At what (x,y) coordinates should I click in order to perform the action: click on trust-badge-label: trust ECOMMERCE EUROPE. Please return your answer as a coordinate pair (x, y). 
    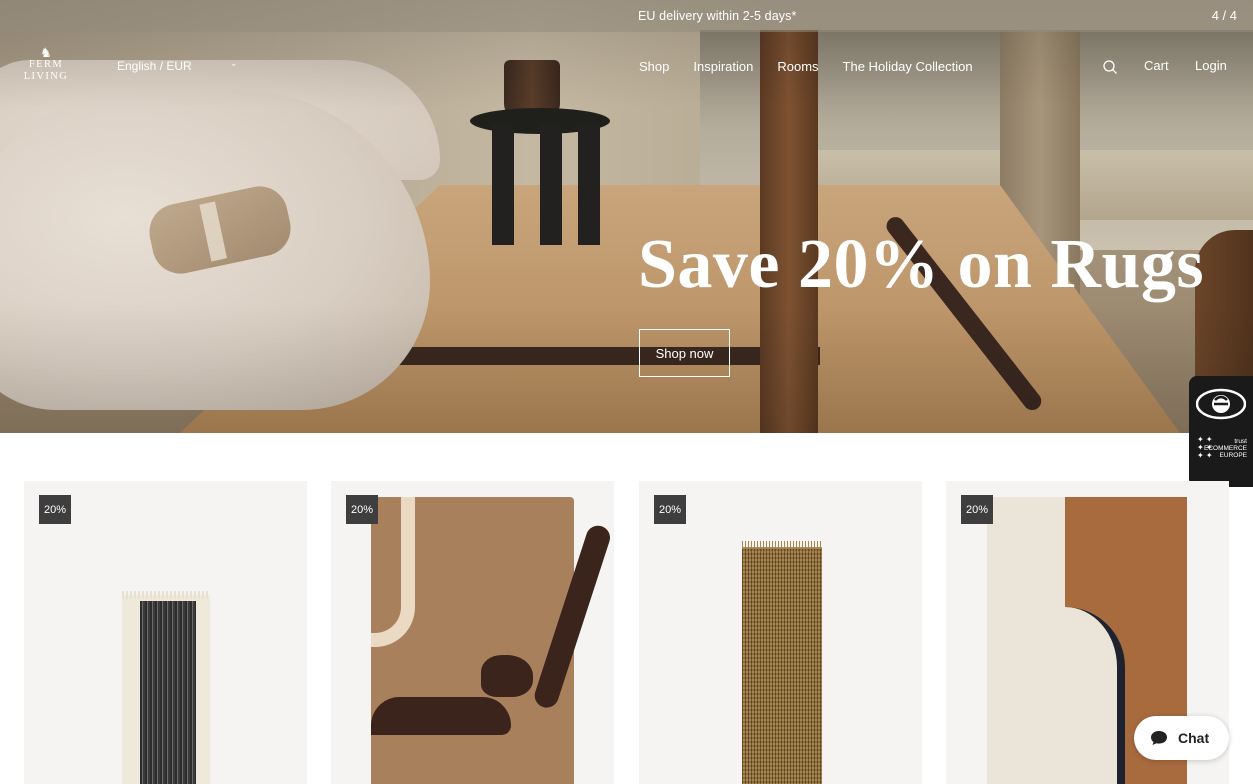
    Looking at the image, I should click on (1225, 448).